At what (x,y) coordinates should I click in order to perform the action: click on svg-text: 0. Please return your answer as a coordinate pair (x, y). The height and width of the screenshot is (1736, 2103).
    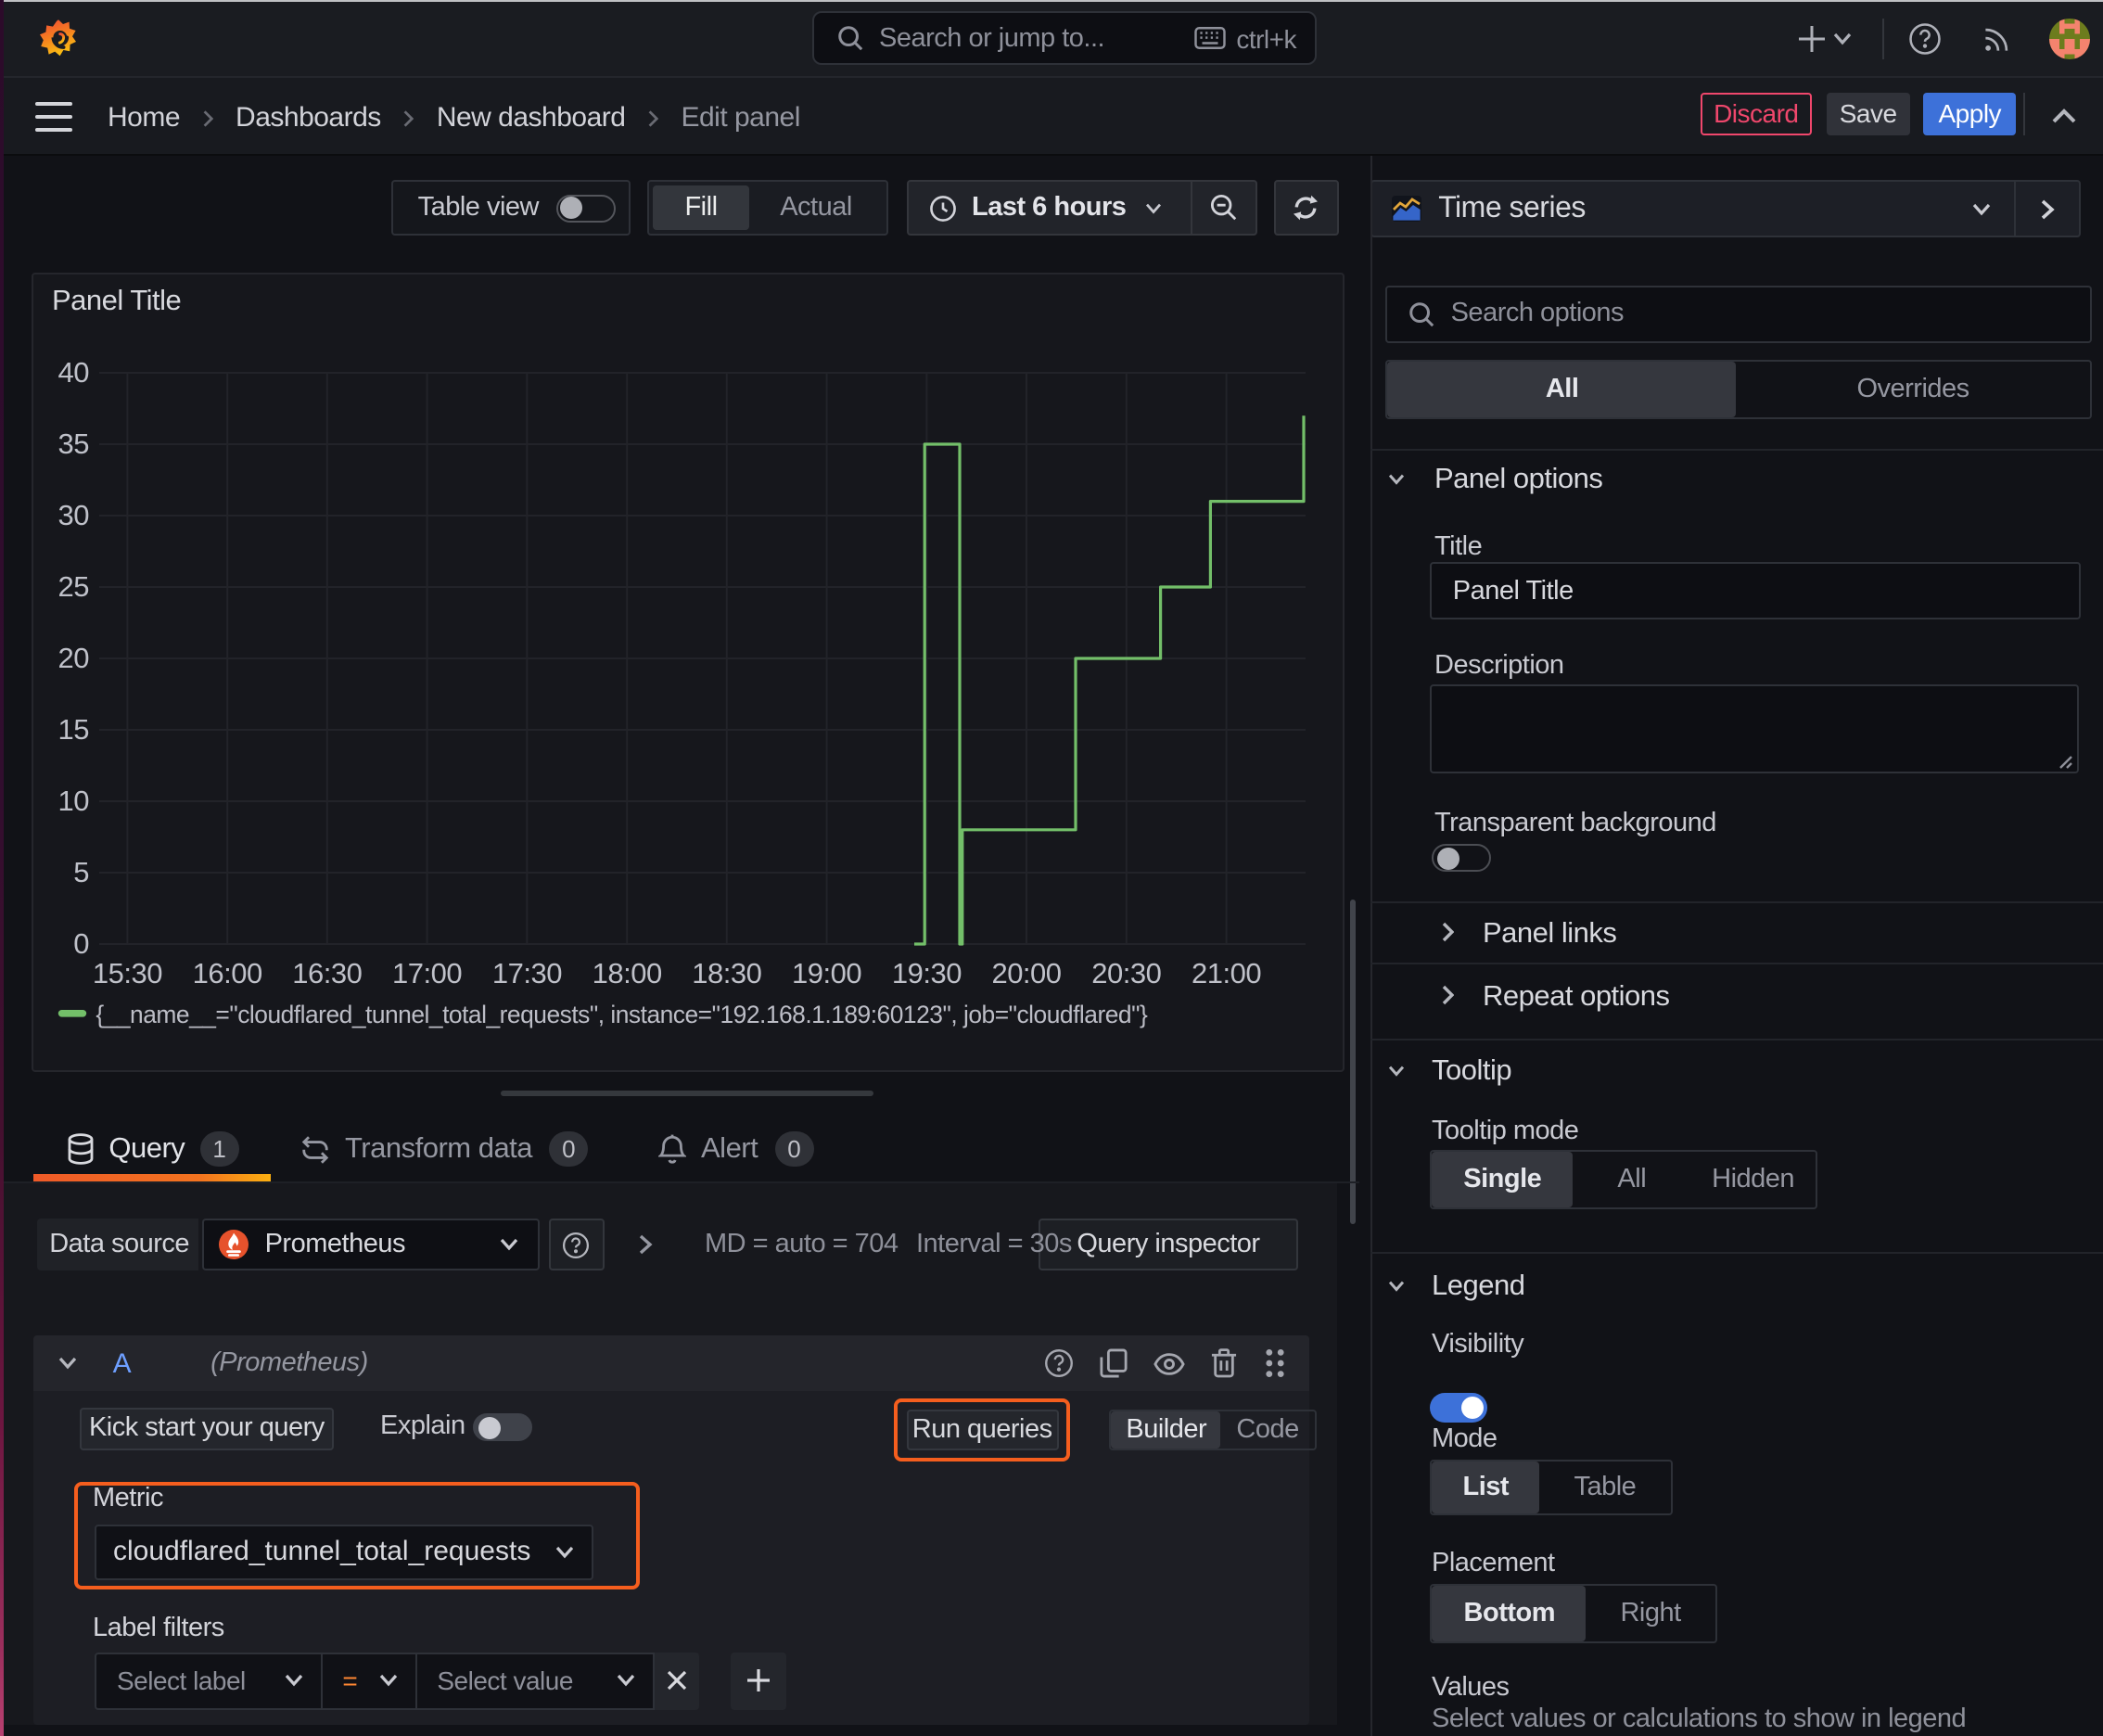
    Looking at the image, I should click on (81, 944).